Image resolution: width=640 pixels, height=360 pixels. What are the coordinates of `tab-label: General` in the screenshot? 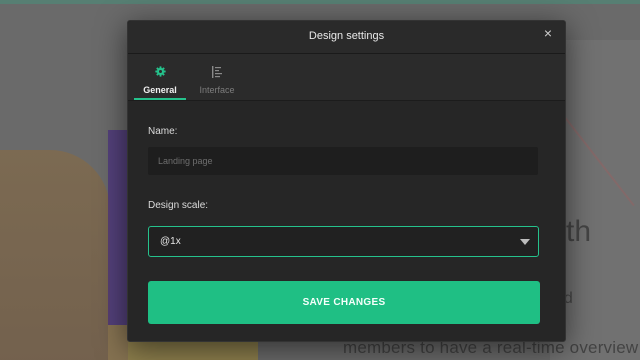 It's located at (160, 90).